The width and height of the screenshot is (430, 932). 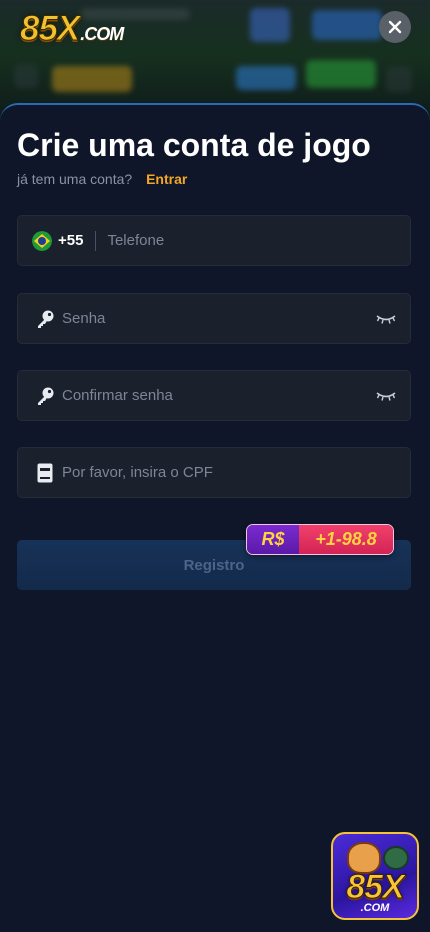 What do you see at coordinates (258, 240) in the screenshot?
I see `phone-input` at bounding box center [258, 240].